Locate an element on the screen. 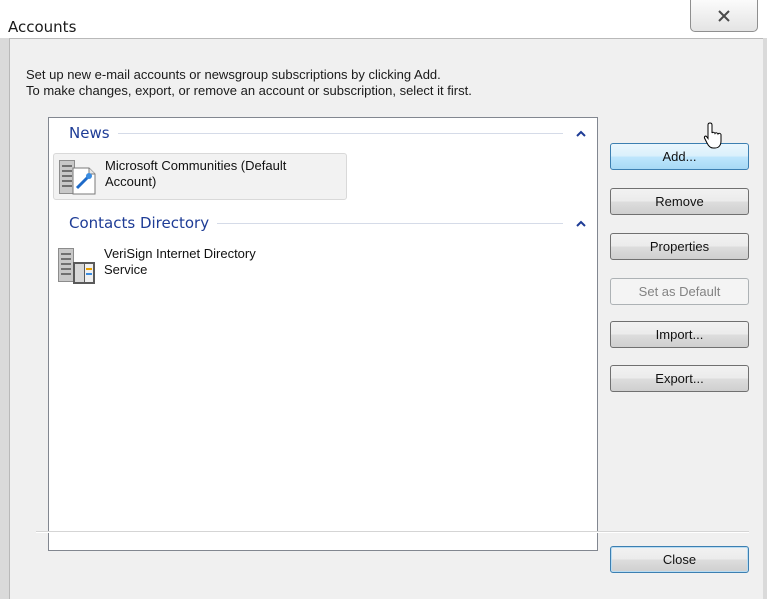  list-item-label: Microsoft Communities (Default Account) is located at coordinates (195, 174).